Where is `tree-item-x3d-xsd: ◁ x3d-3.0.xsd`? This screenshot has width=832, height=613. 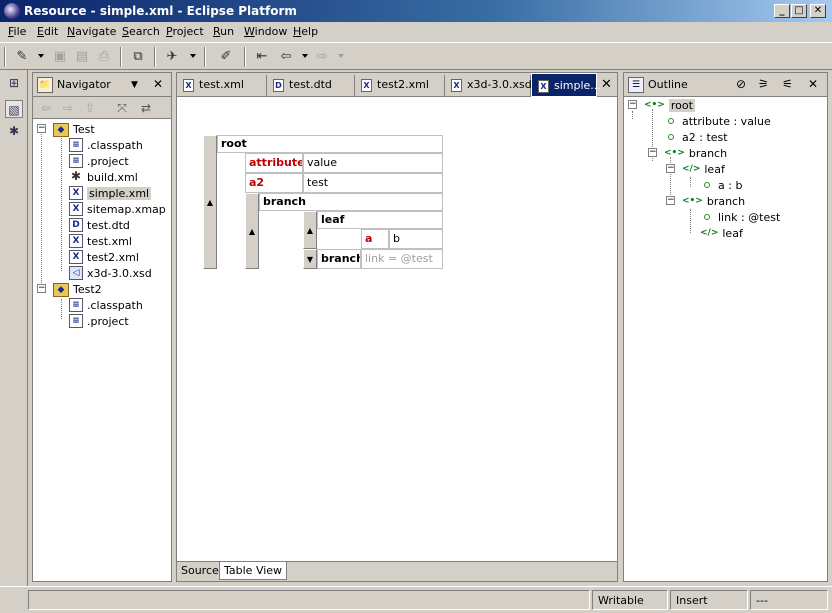
tree-item-x3d-xsd: ◁ x3d-3.0.xsd is located at coordinates (110, 273).